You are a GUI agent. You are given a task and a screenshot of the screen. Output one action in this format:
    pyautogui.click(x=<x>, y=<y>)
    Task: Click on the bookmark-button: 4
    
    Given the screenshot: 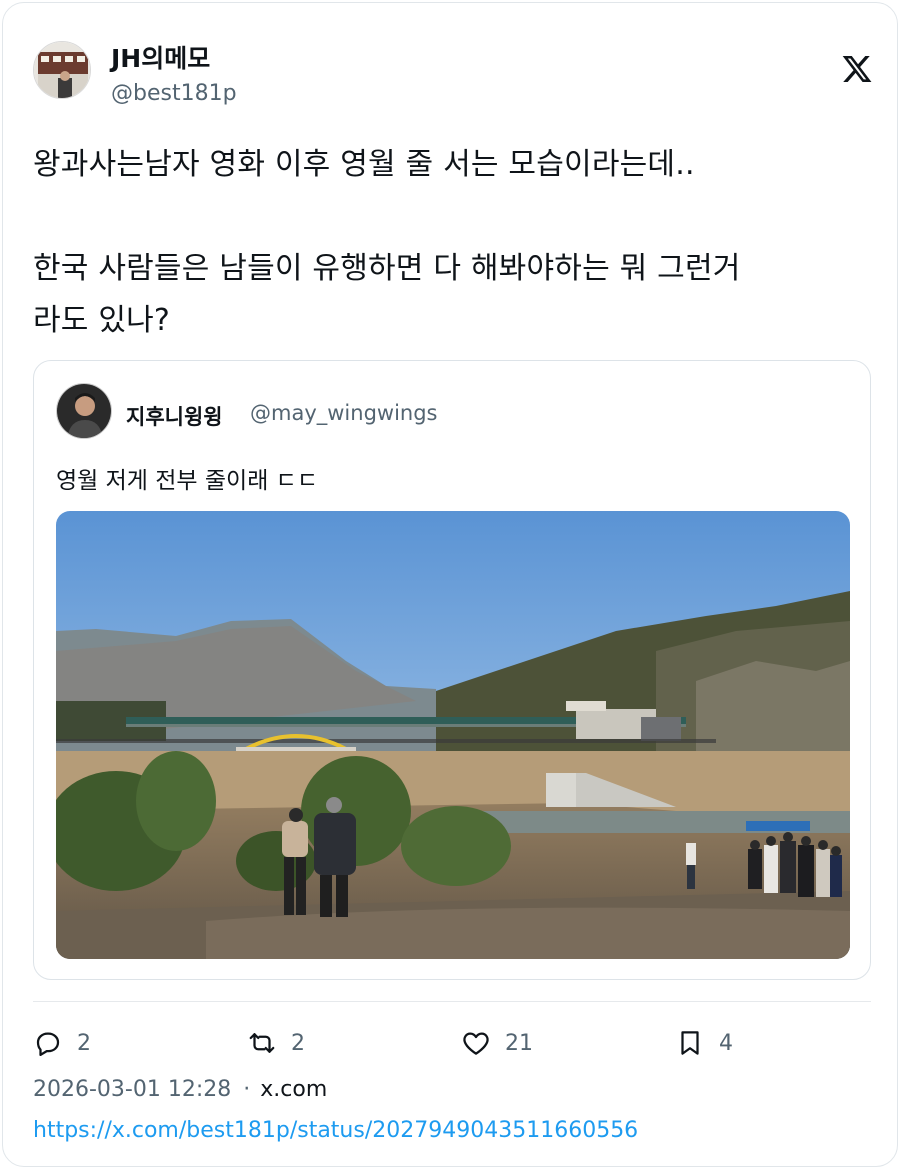 What is the action you would take?
    pyautogui.click(x=704, y=1043)
    